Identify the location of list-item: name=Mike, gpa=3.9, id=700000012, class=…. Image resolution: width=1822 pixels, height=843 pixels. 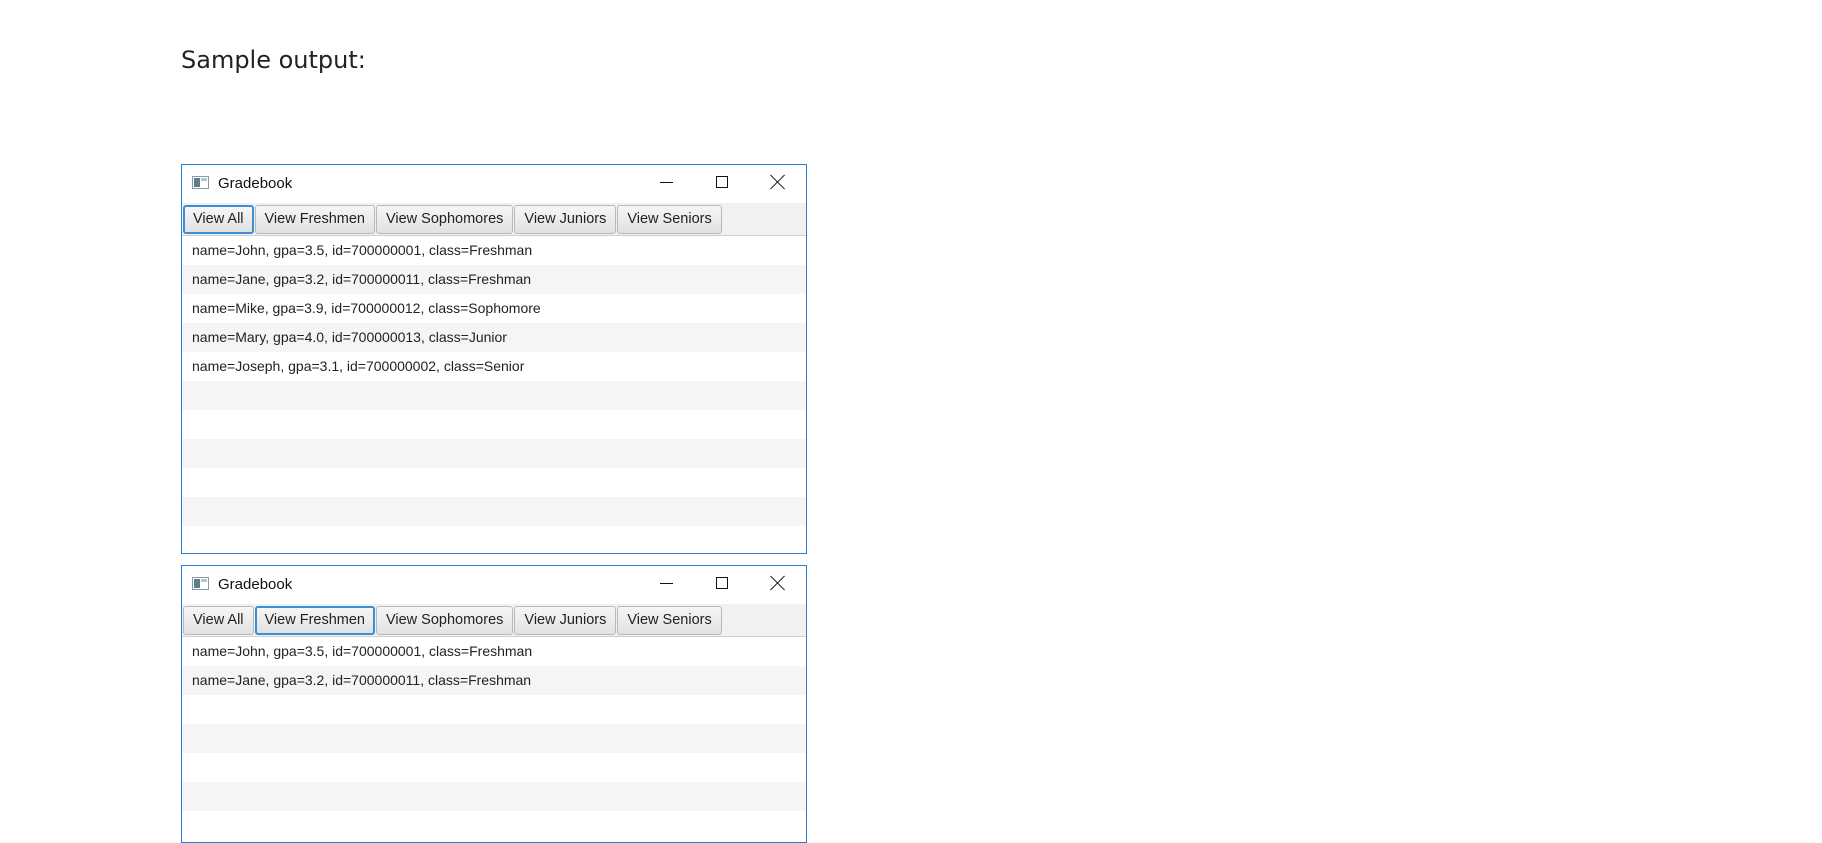
(494, 308).